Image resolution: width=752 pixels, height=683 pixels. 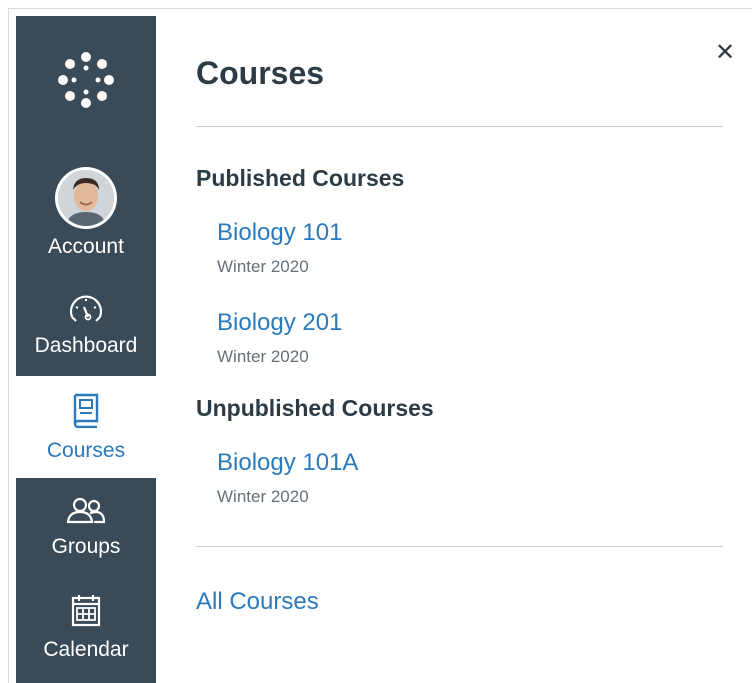 I want to click on avatar, so click(x=86, y=198).